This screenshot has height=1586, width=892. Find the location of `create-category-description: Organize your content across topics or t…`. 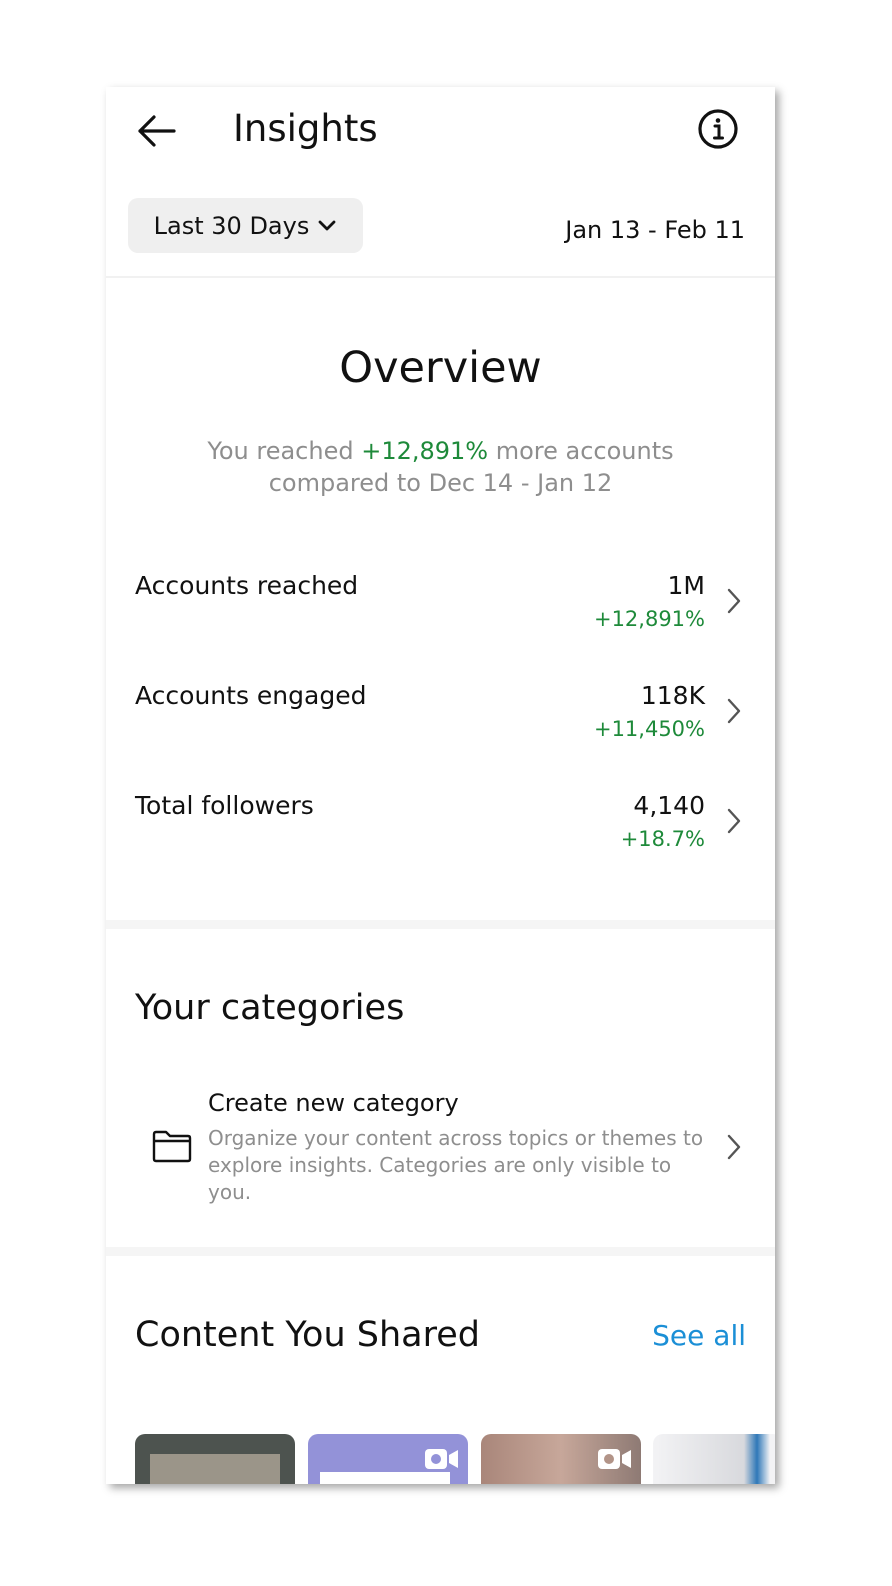

create-category-description: Organize your content across topics or t… is located at coordinates (456, 1165).